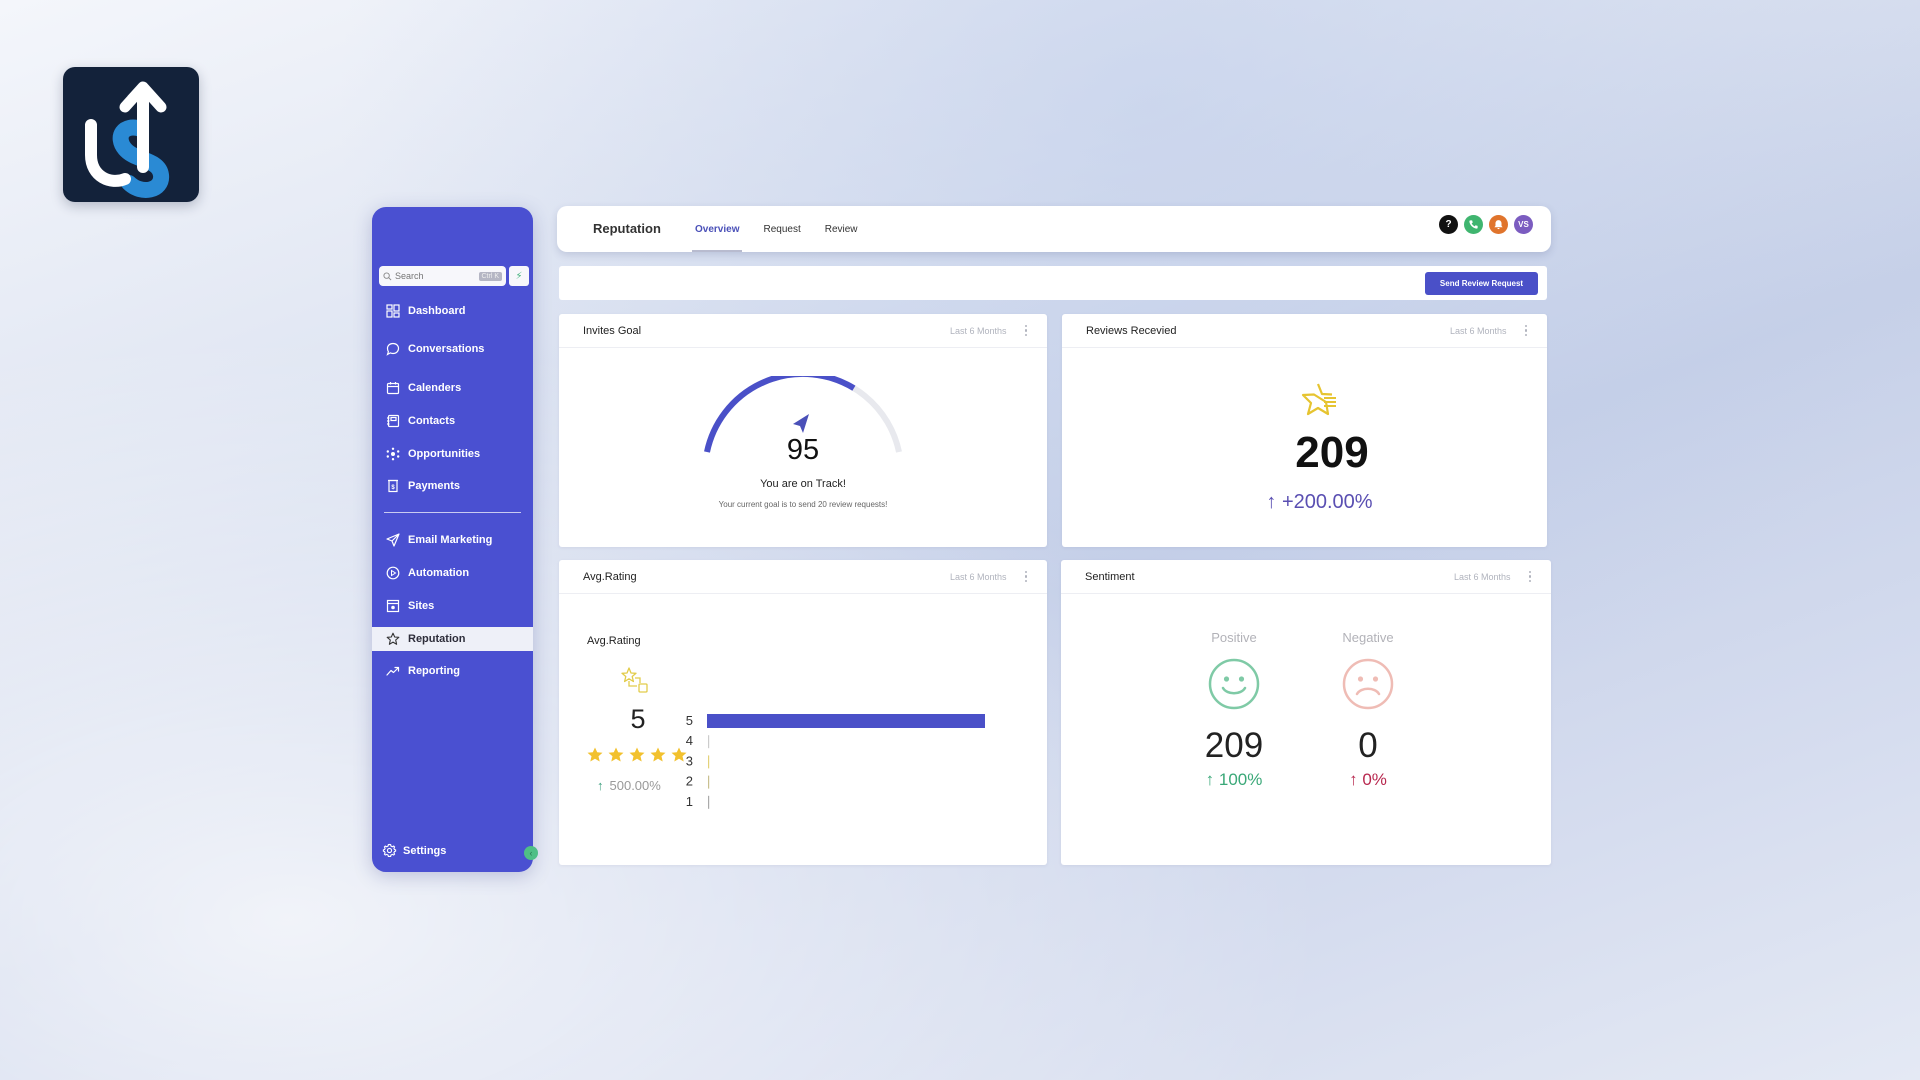 This screenshot has height=1080, width=1920. Describe the element at coordinates (393, 573) in the screenshot. I see `play-circle-icon` at that location.